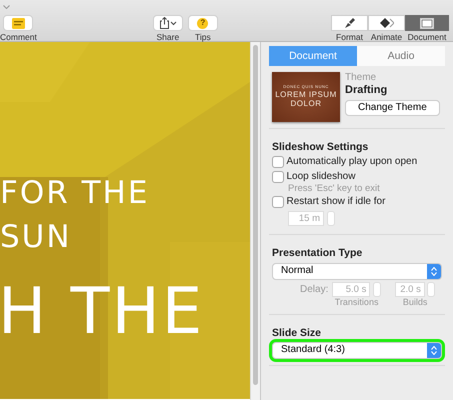 This screenshot has height=400, width=453. Describe the element at coordinates (314, 290) in the screenshot. I see `delay-label: Delay:` at that location.